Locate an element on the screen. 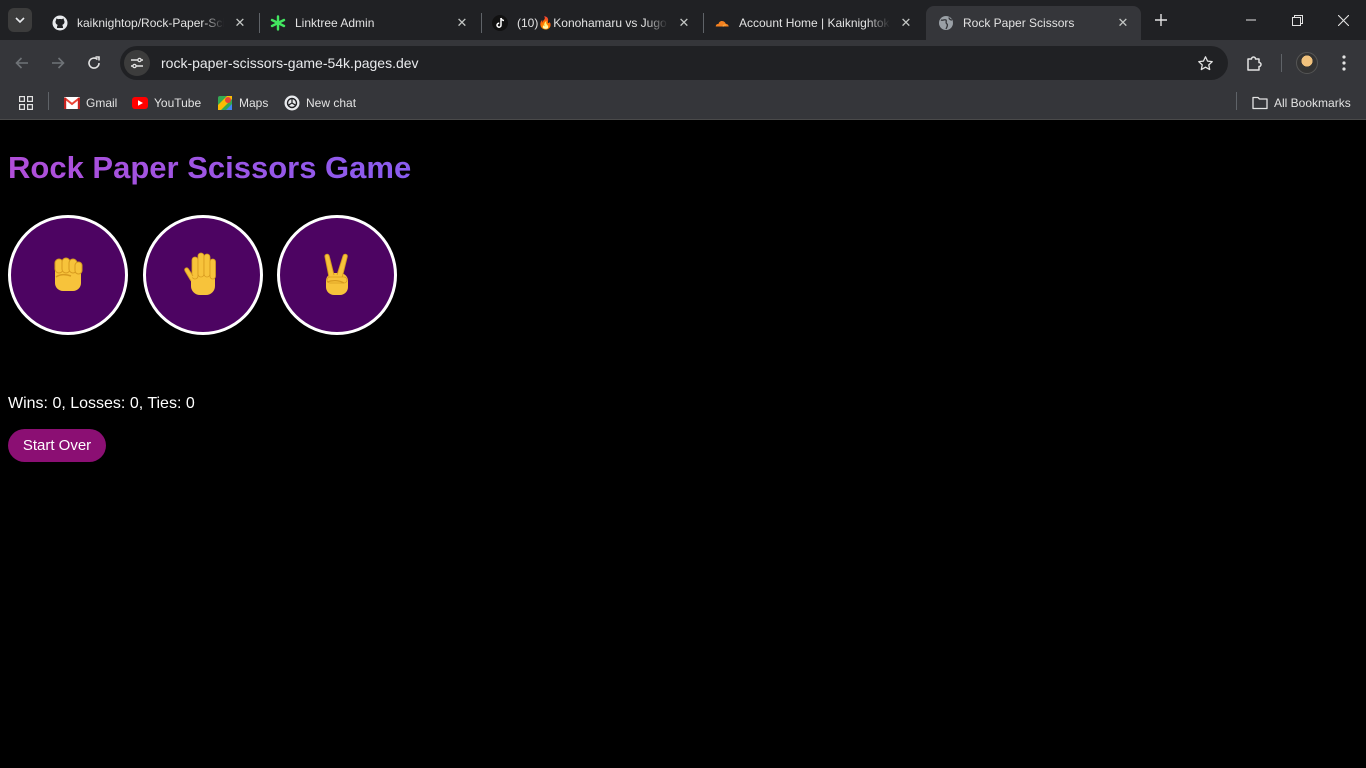 Image resolution: width=1366 pixels, height=768 pixels. arrow-right-icon is located at coordinates (58, 63).